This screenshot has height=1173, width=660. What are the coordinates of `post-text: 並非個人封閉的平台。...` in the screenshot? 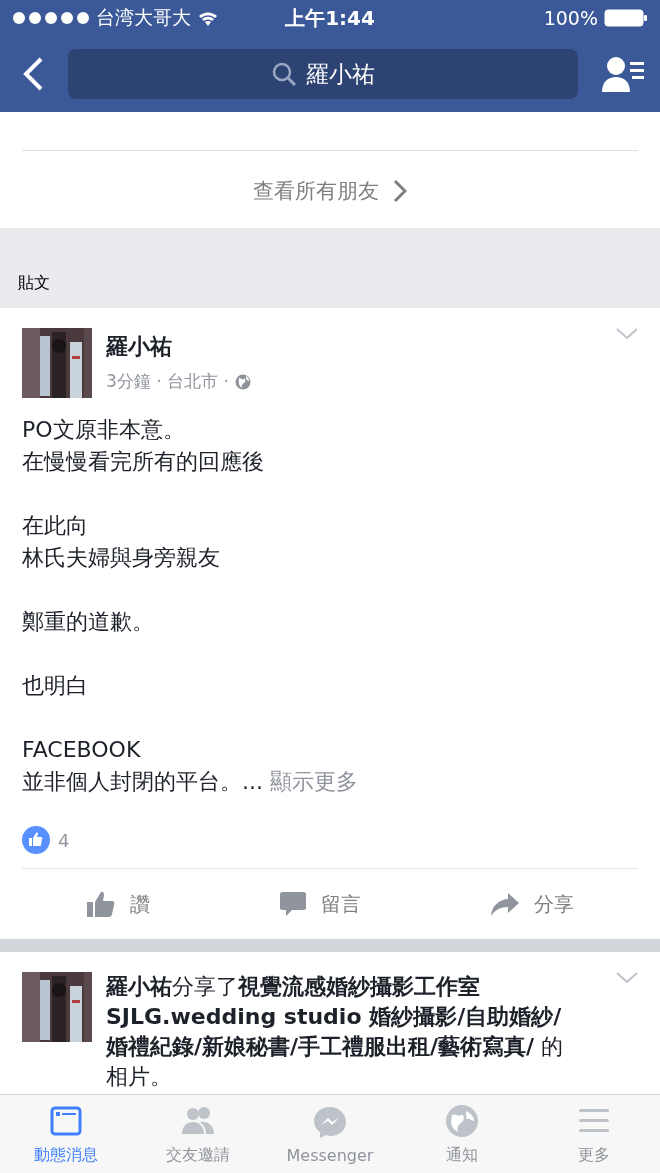 It's located at (142, 781).